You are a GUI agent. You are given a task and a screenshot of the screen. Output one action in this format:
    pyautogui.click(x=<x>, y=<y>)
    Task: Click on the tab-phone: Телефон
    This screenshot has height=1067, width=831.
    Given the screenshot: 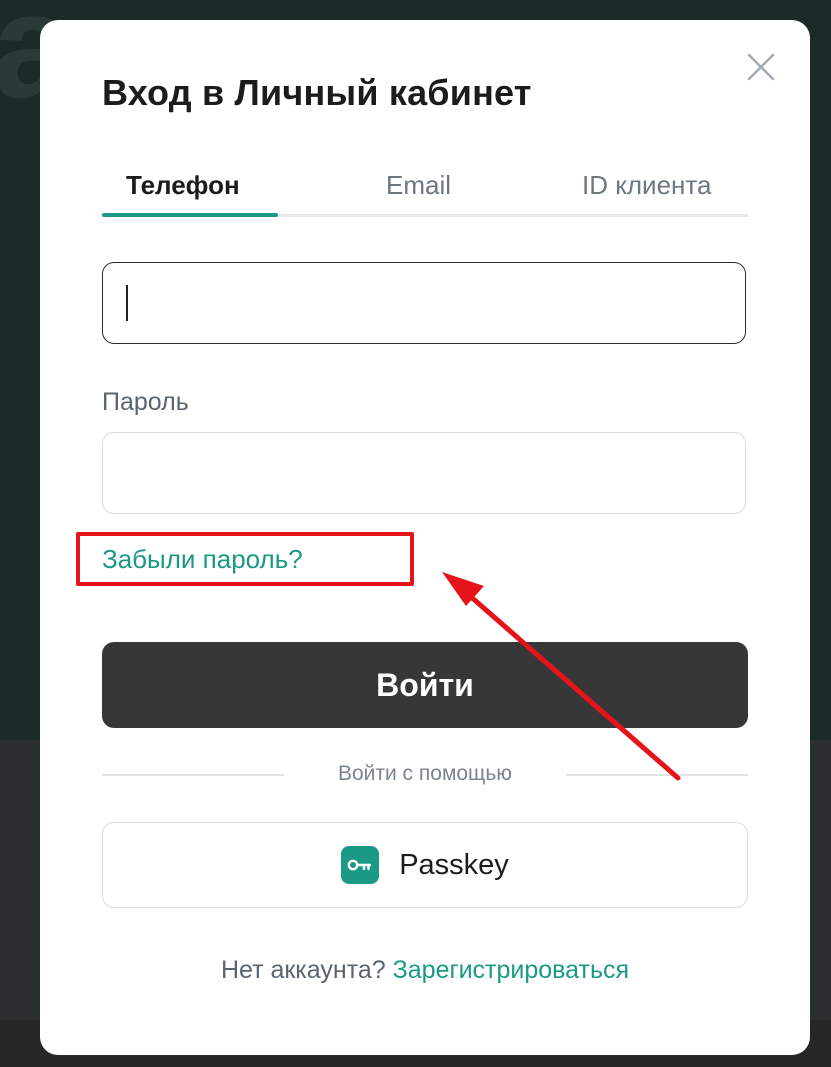 What is the action you would take?
    pyautogui.click(x=183, y=185)
    